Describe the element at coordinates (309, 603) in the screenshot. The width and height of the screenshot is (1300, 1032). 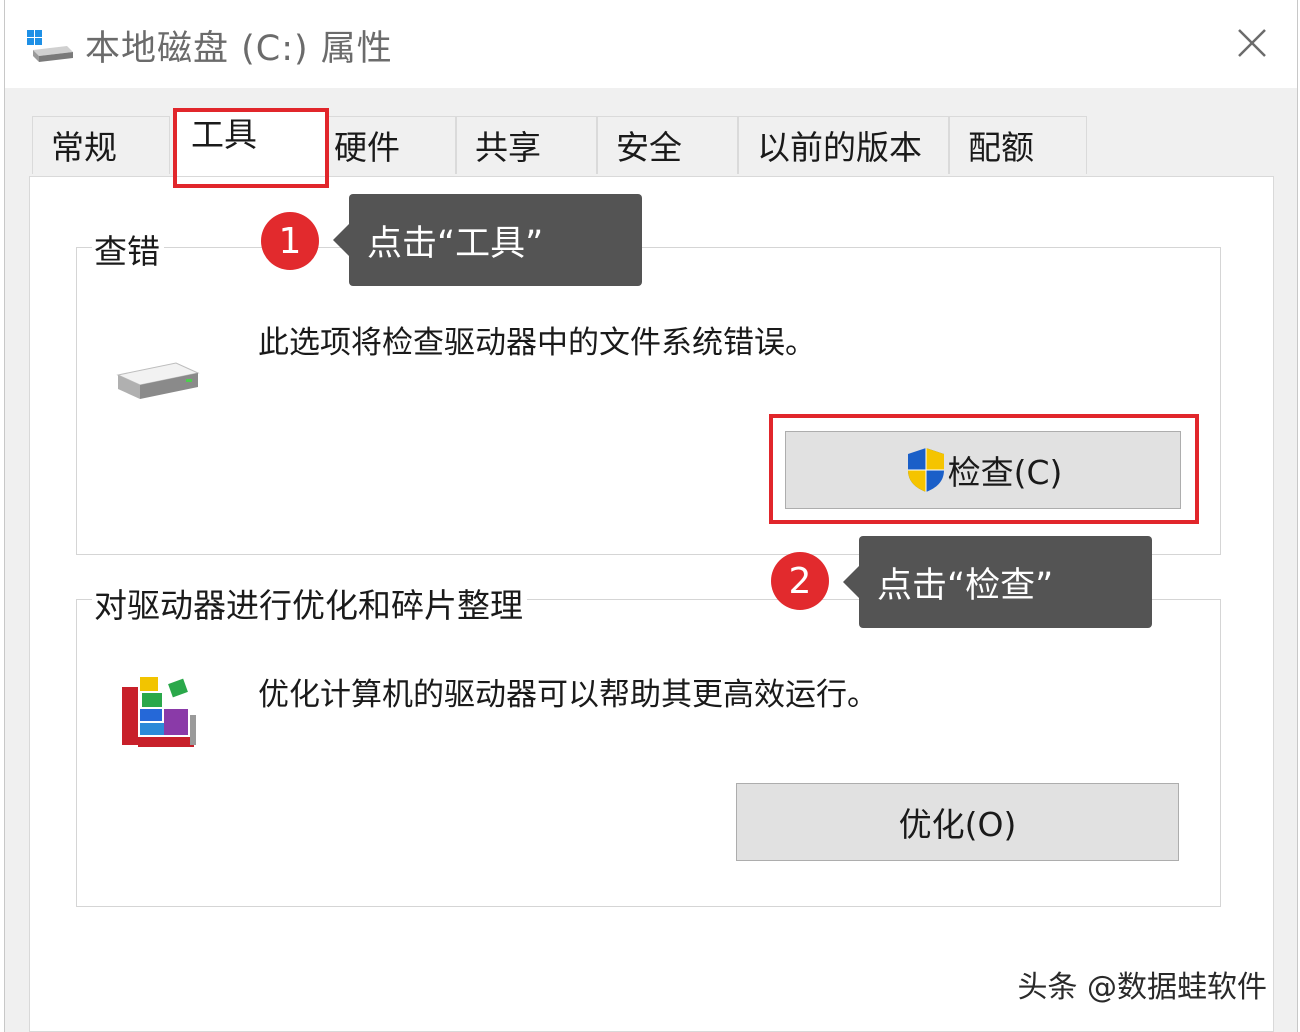
I see `optimize-title: 对驱动器进行优化和碎片整理` at that location.